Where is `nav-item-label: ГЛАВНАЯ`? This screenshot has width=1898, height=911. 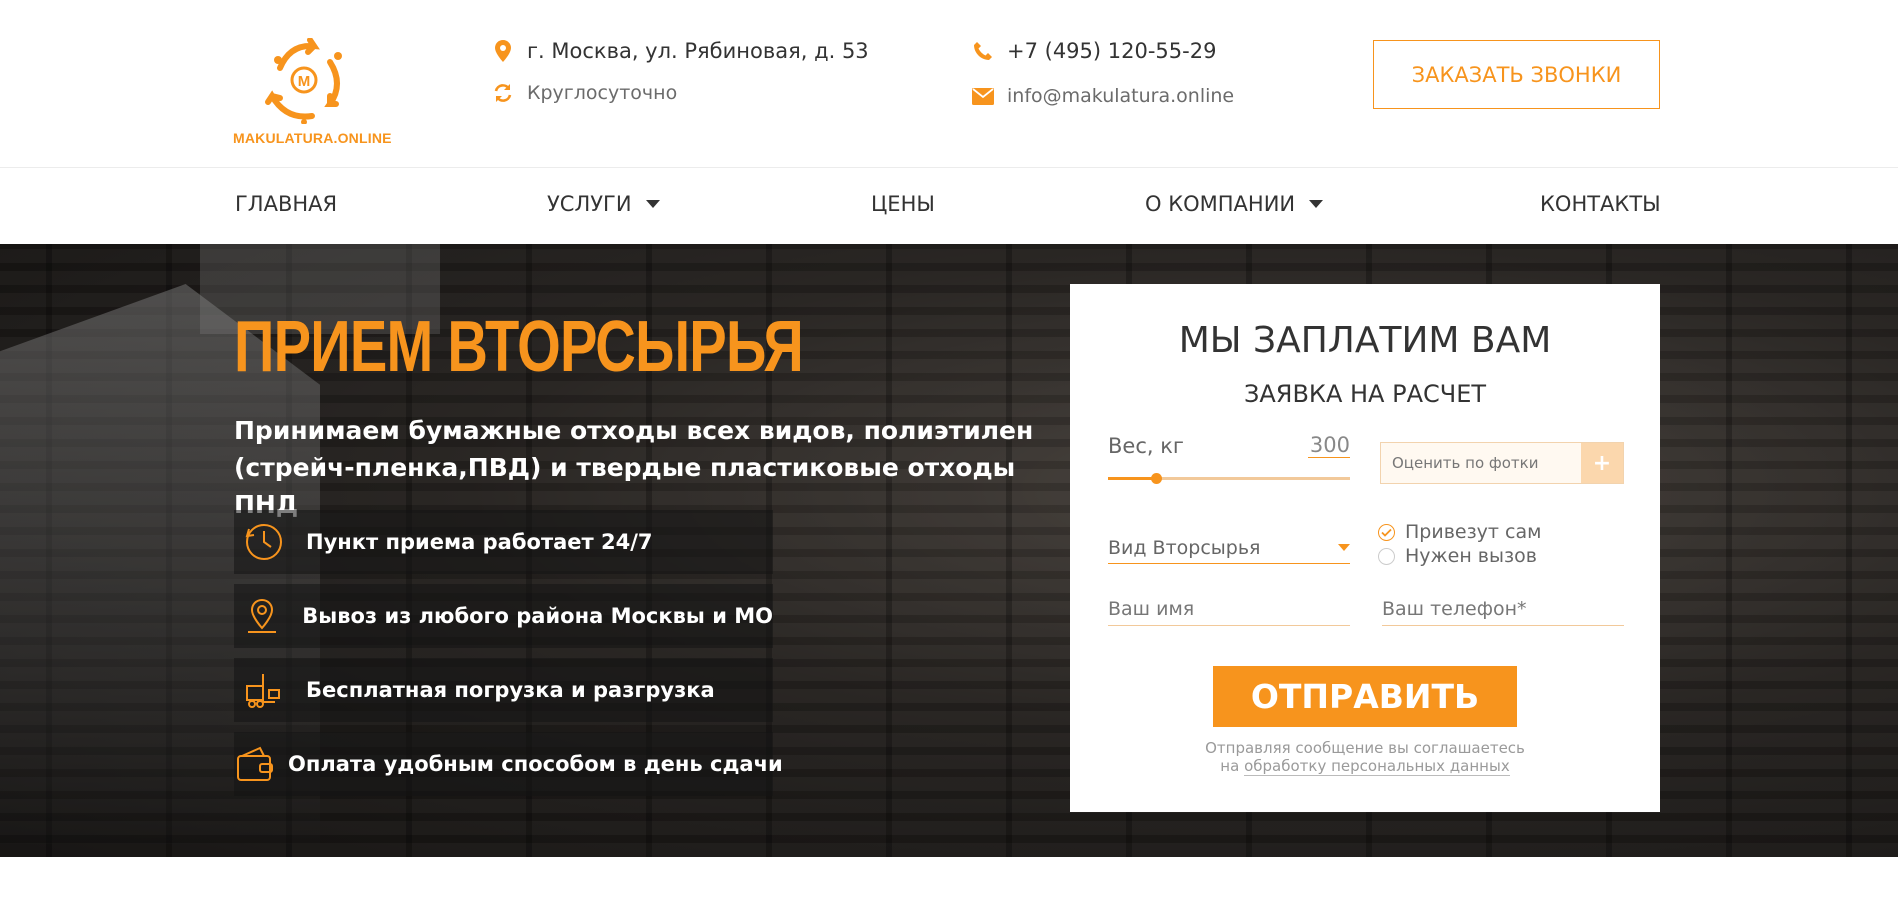
nav-item-label: ГЛАВНАЯ is located at coordinates (286, 204).